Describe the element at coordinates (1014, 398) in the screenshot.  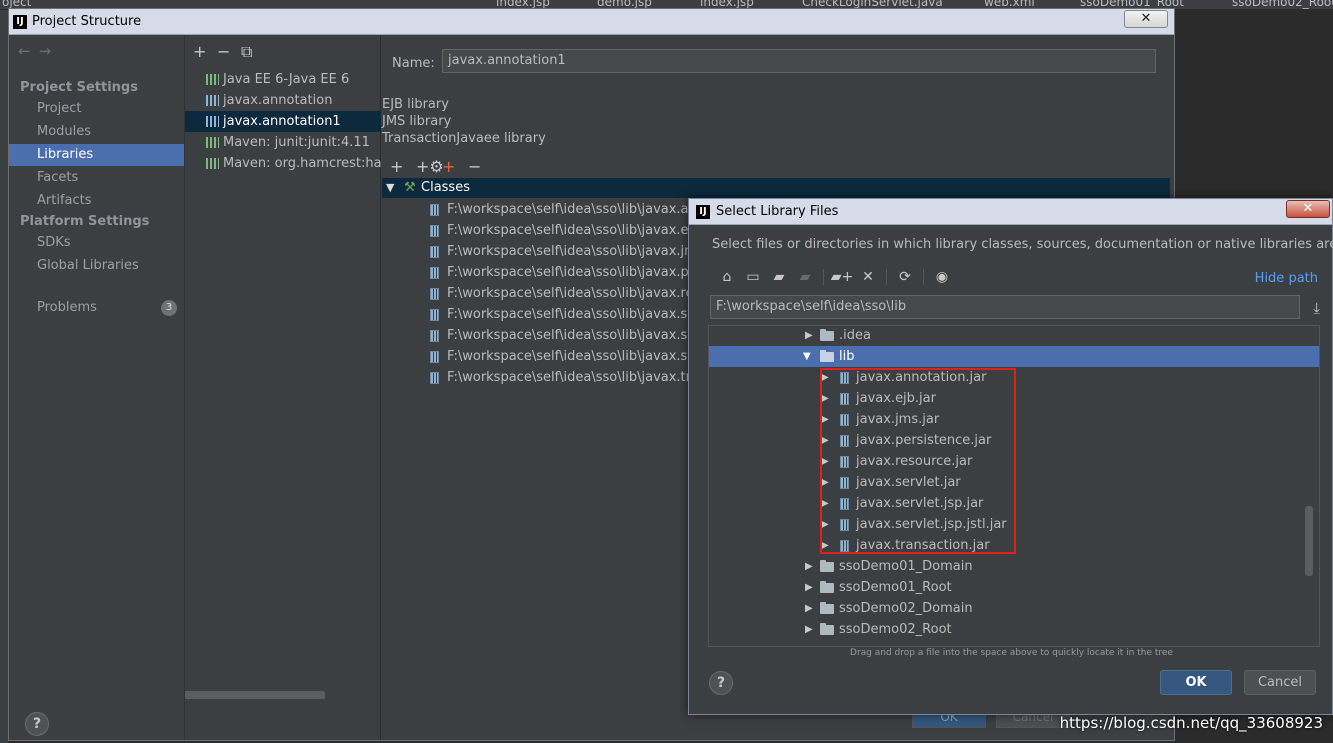
I see `tree-jar: ▶ javax.ejb.jar` at that location.